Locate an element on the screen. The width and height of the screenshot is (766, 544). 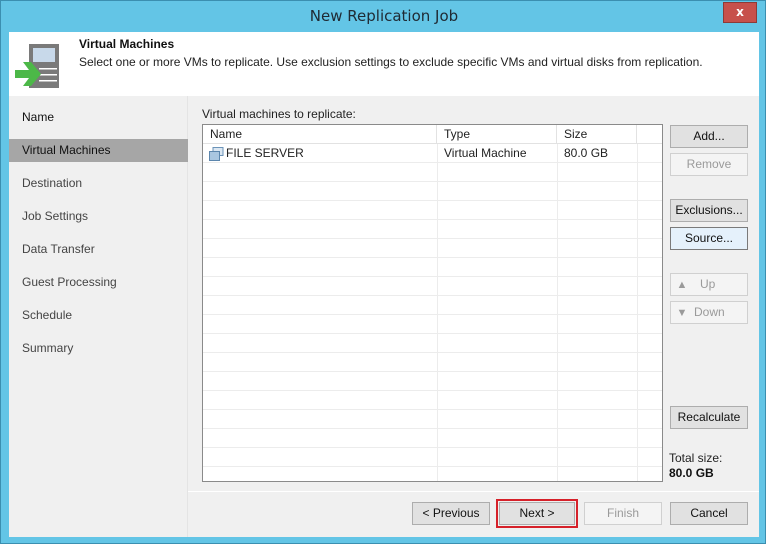
step-title: Virtual Machines is located at coordinates (127, 44).